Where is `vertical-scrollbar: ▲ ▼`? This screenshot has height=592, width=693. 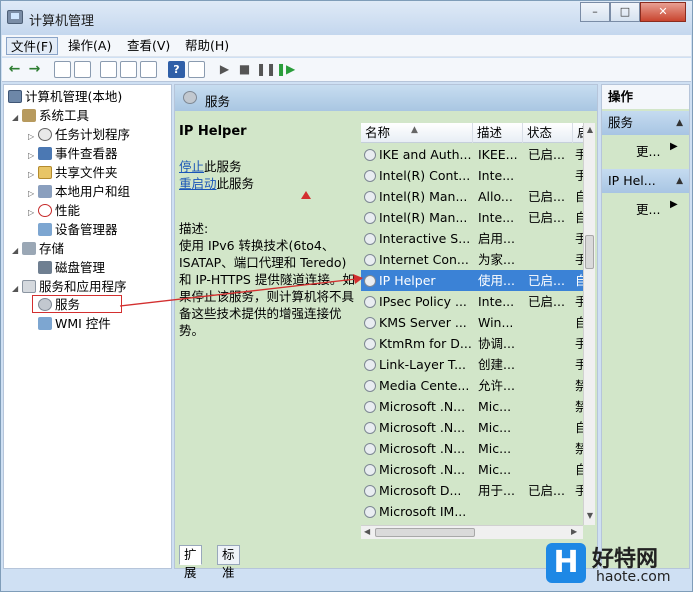 vertical-scrollbar: ▲ ▼ is located at coordinates (589, 324).